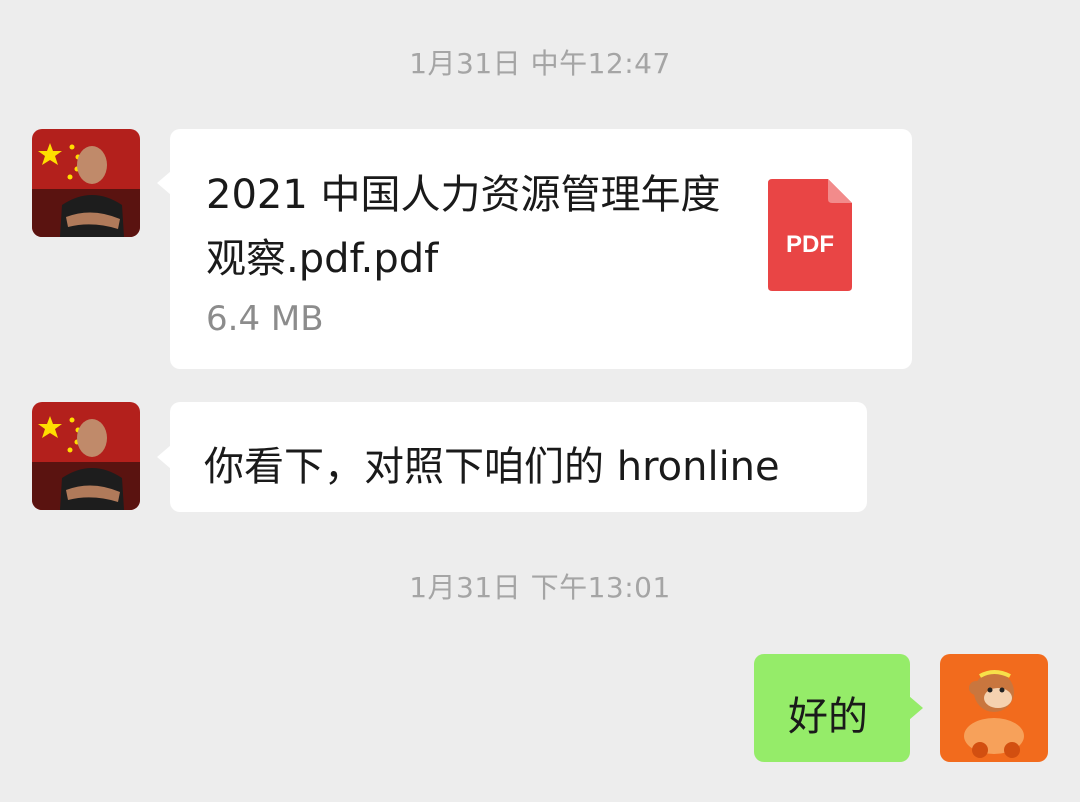 This screenshot has height=802, width=1080. What do you see at coordinates (265, 319) in the screenshot?
I see `file-size: 6.4 MB` at bounding box center [265, 319].